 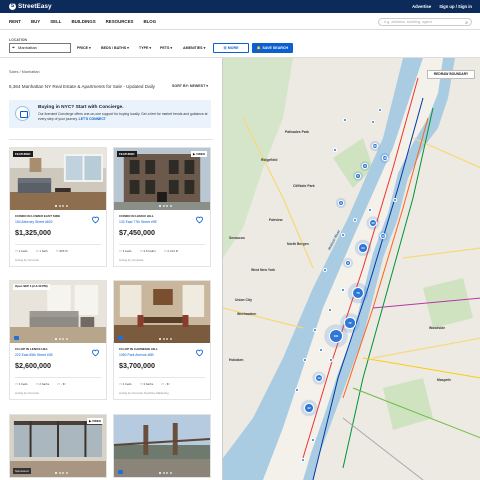 What do you see at coordinates (231, 48) in the screenshot?
I see `more-filters-button: ☰ MORE` at bounding box center [231, 48].